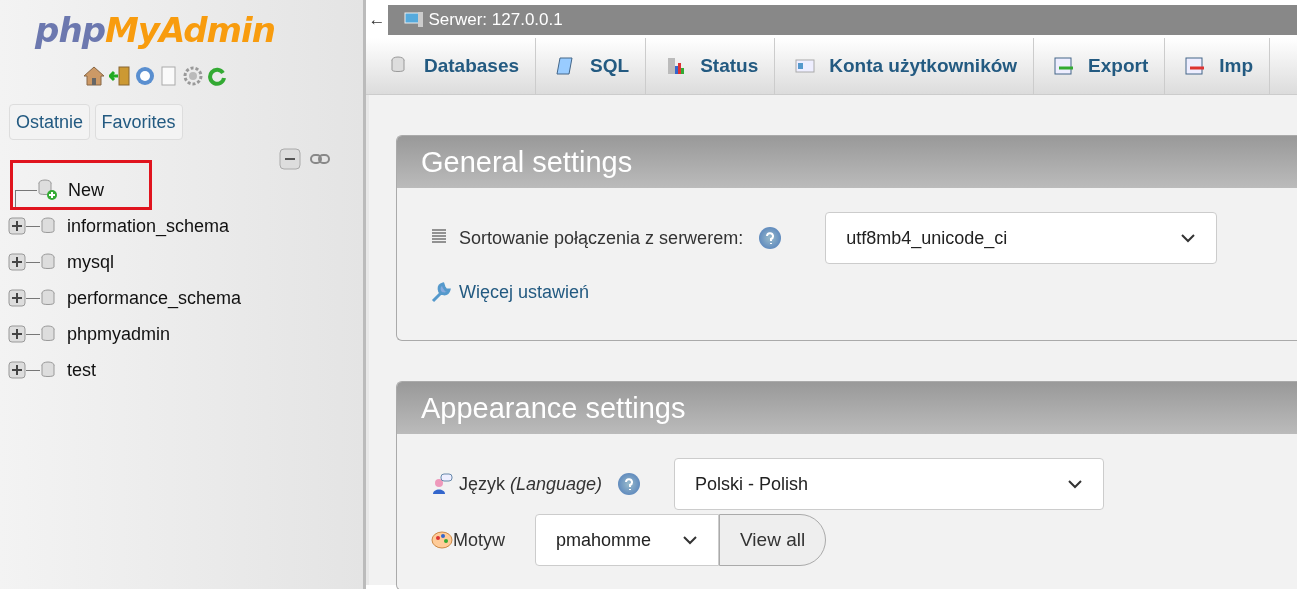  What do you see at coordinates (48, 190) in the screenshot?
I see `new-database-icon` at bounding box center [48, 190].